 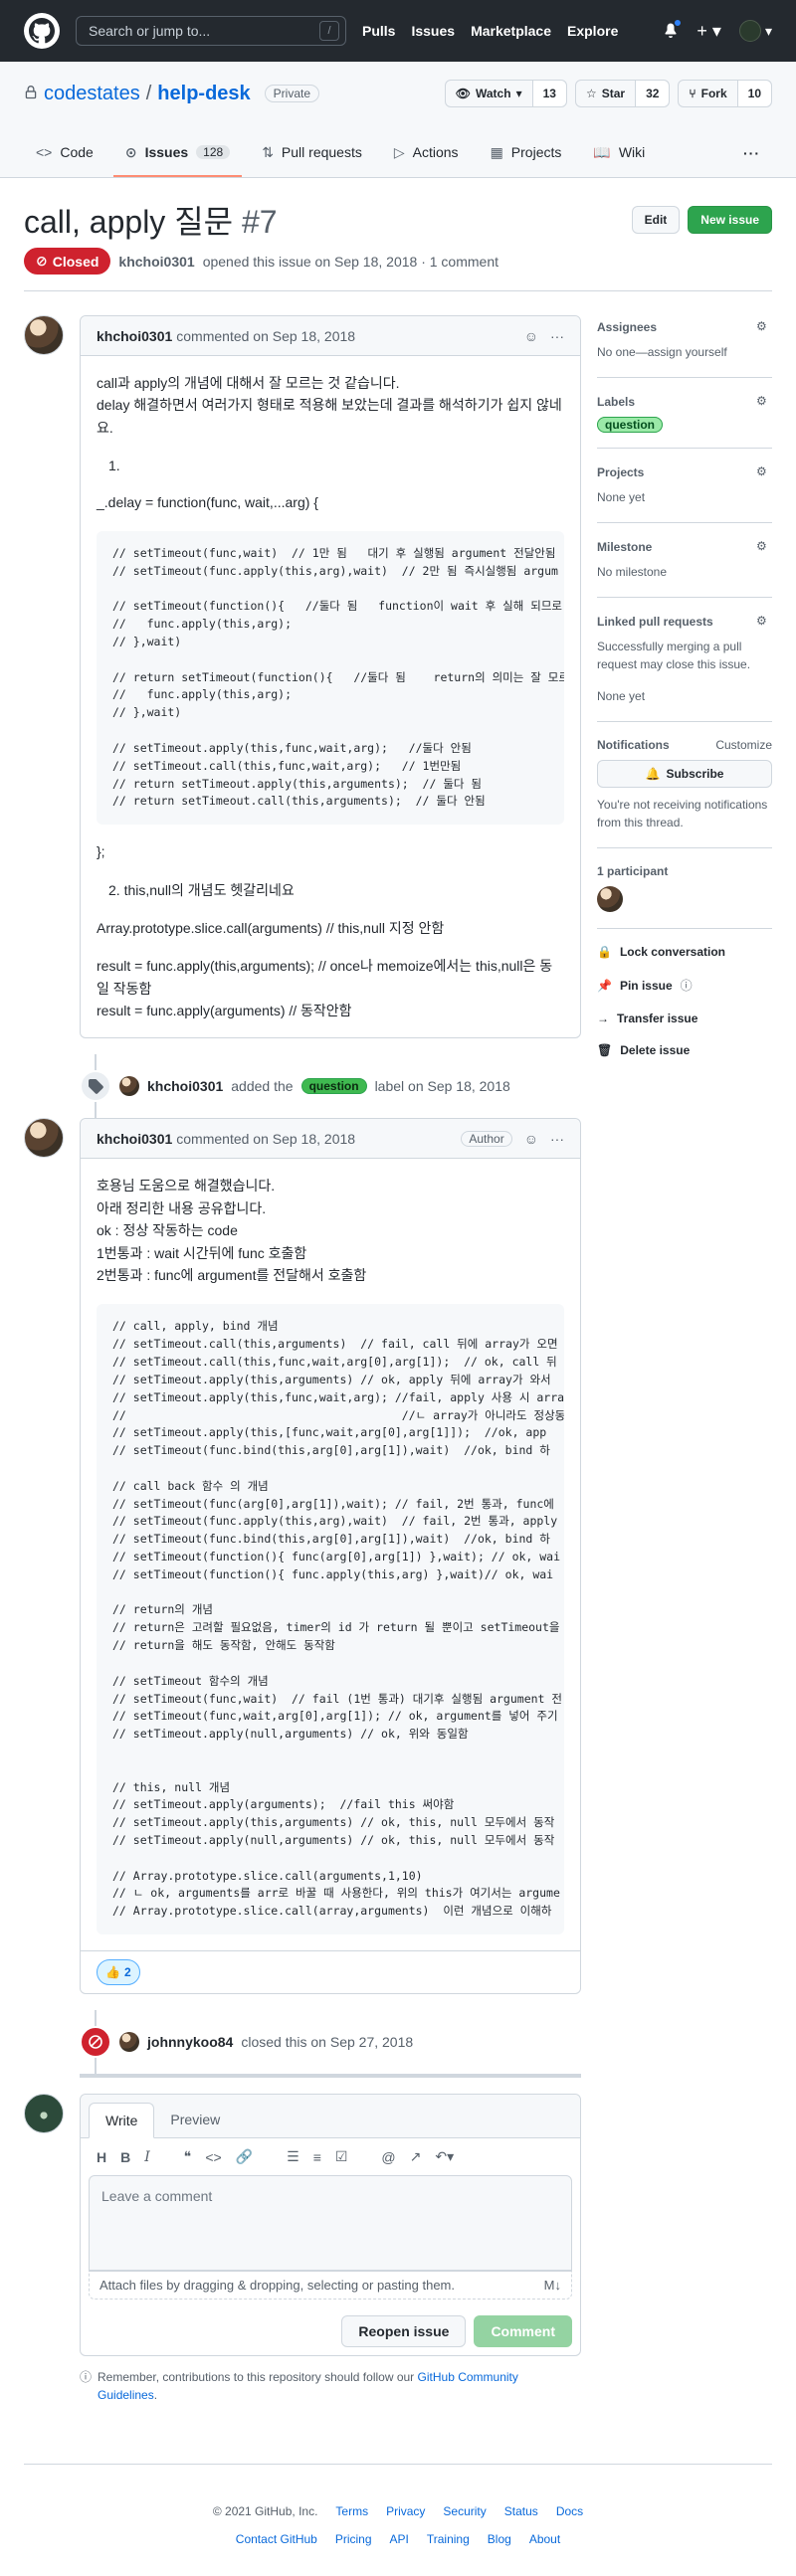 I want to click on mention-icon: @, so click(x=388, y=2157).